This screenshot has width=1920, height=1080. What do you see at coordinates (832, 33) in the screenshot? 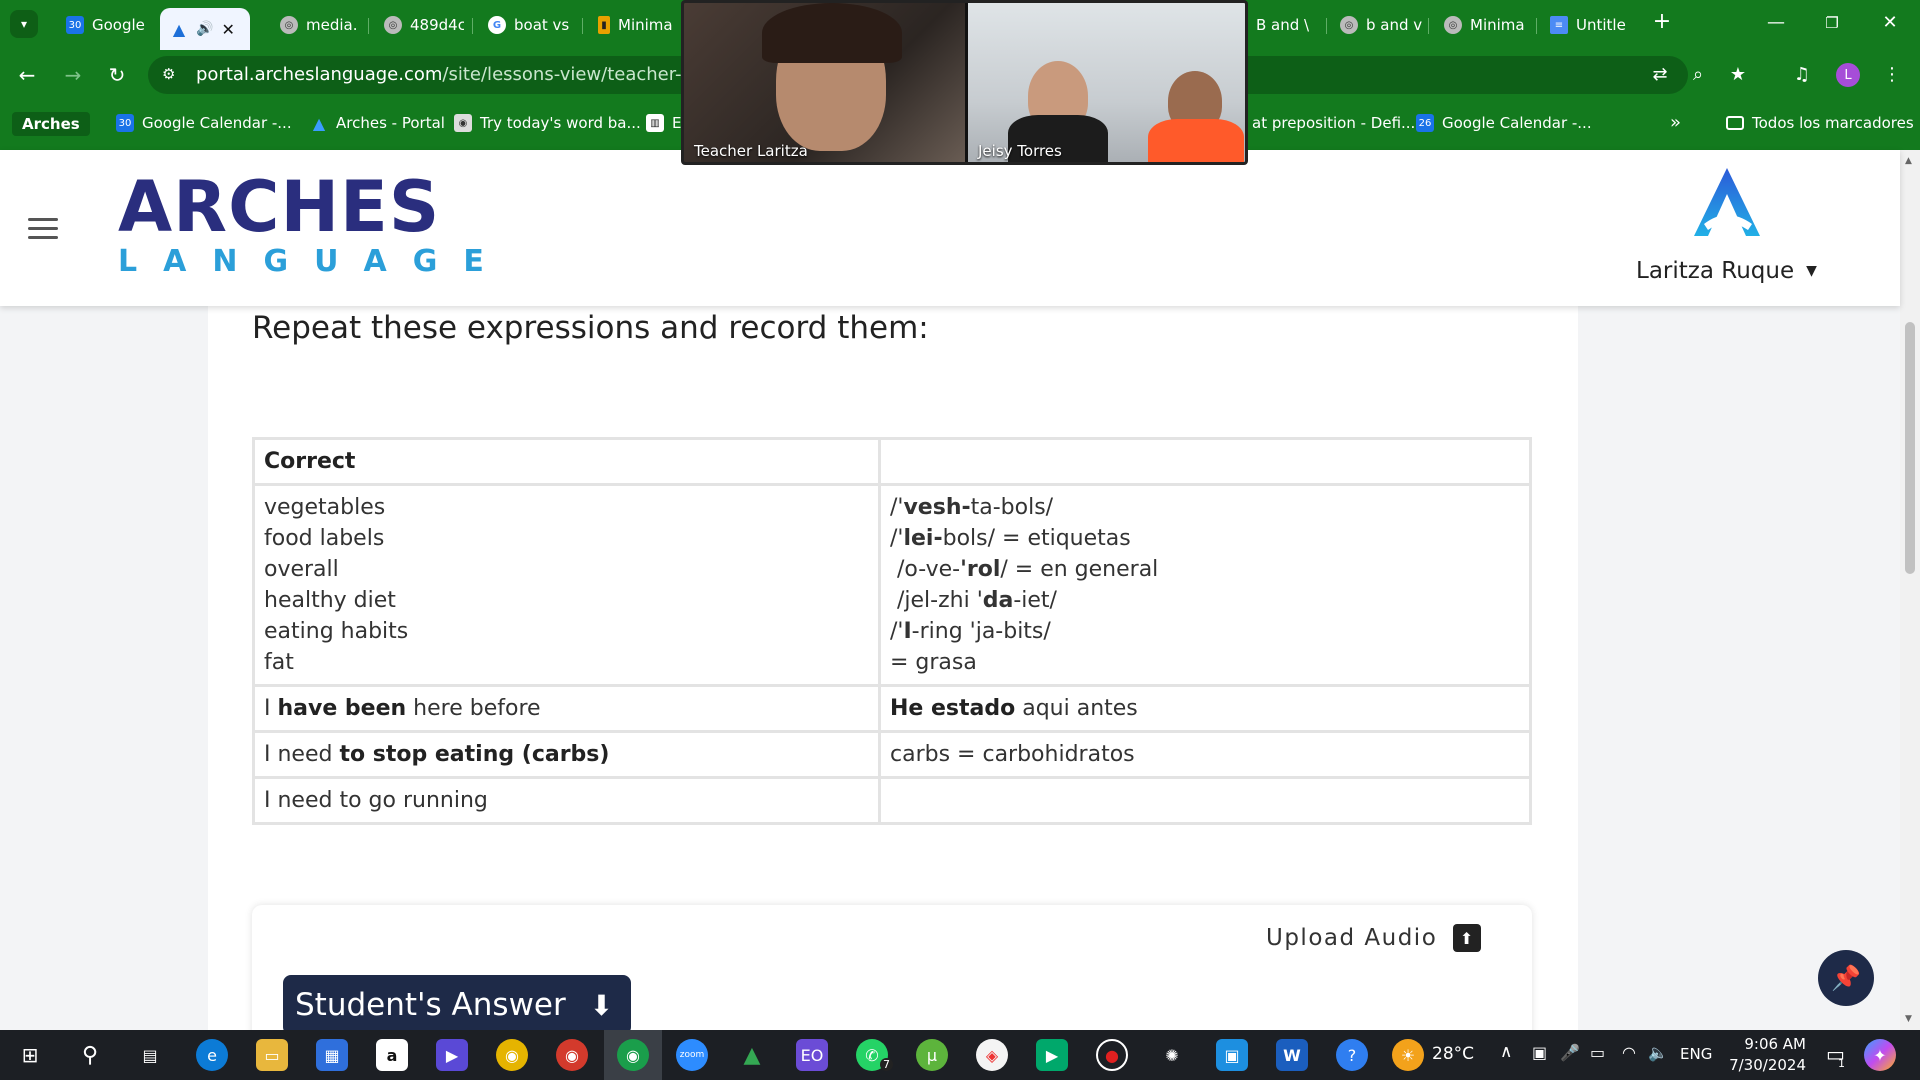
I see `participant-hair` at bounding box center [832, 33].